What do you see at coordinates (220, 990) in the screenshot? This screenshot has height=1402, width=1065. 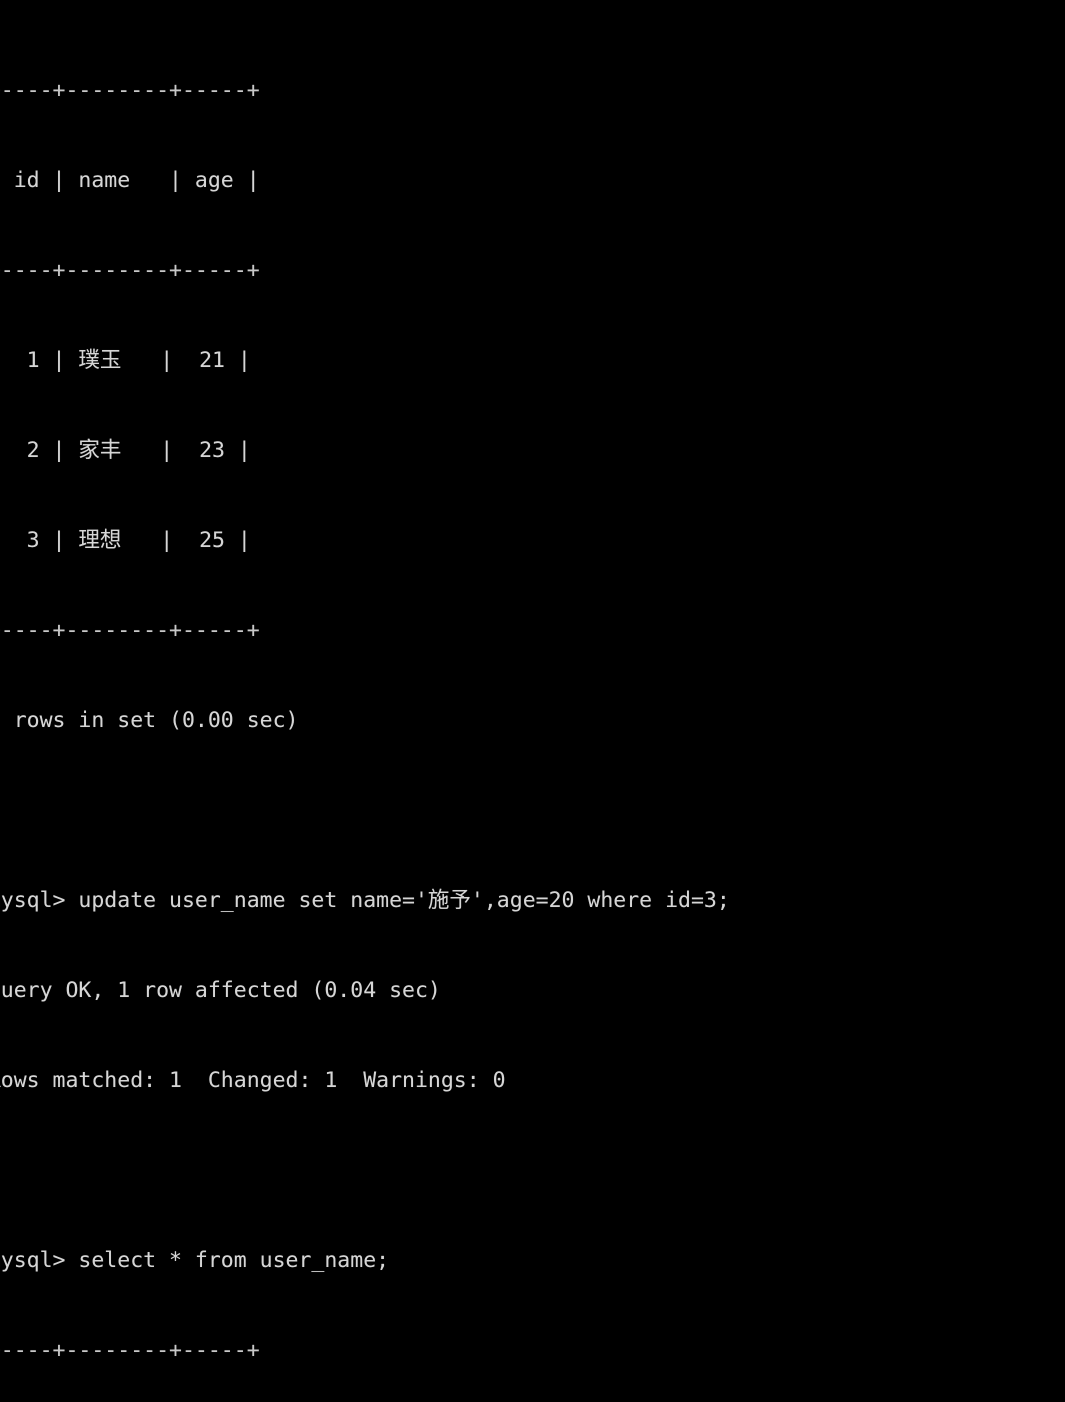 I see `query-ok-status: Query OK, 1 row affected (0.04 sec)` at bounding box center [220, 990].